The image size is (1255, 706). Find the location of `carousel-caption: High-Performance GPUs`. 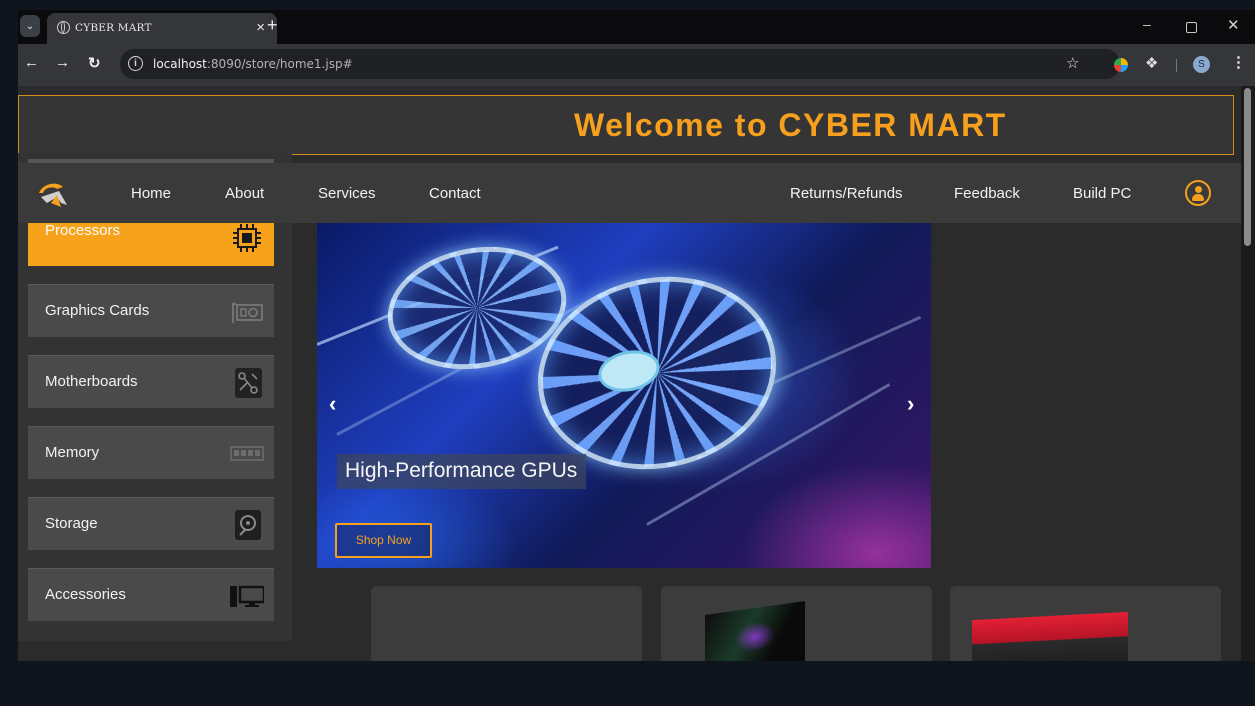

carousel-caption: High-Performance GPUs is located at coordinates (462, 471).